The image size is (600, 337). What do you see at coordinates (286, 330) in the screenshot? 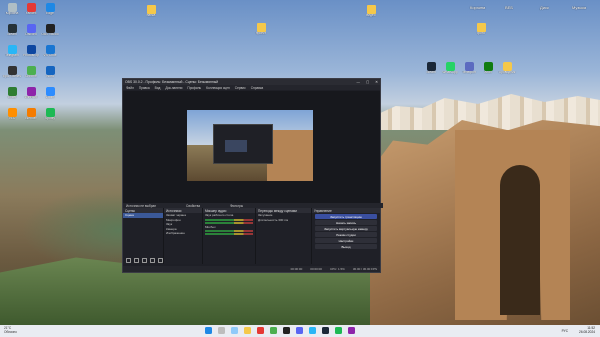
I see `obs-icon` at bounding box center [286, 330].